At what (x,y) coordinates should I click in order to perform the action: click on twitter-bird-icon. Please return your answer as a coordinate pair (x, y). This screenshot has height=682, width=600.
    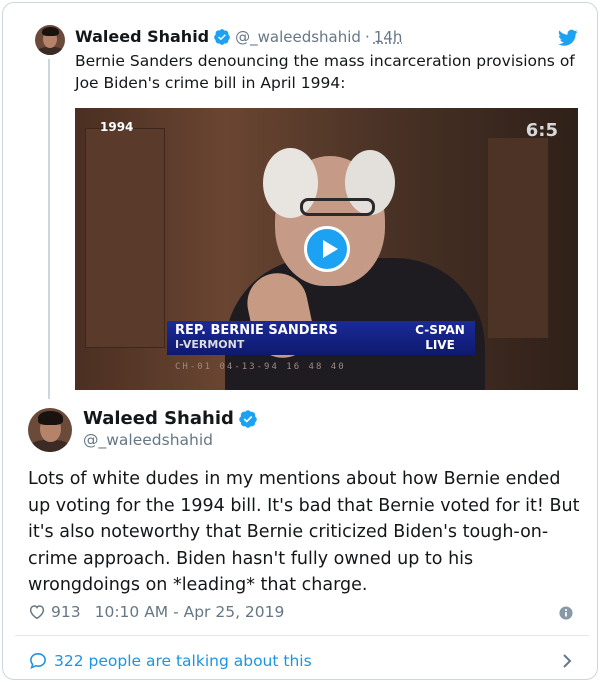
    Looking at the image, I should click on (568, 38).